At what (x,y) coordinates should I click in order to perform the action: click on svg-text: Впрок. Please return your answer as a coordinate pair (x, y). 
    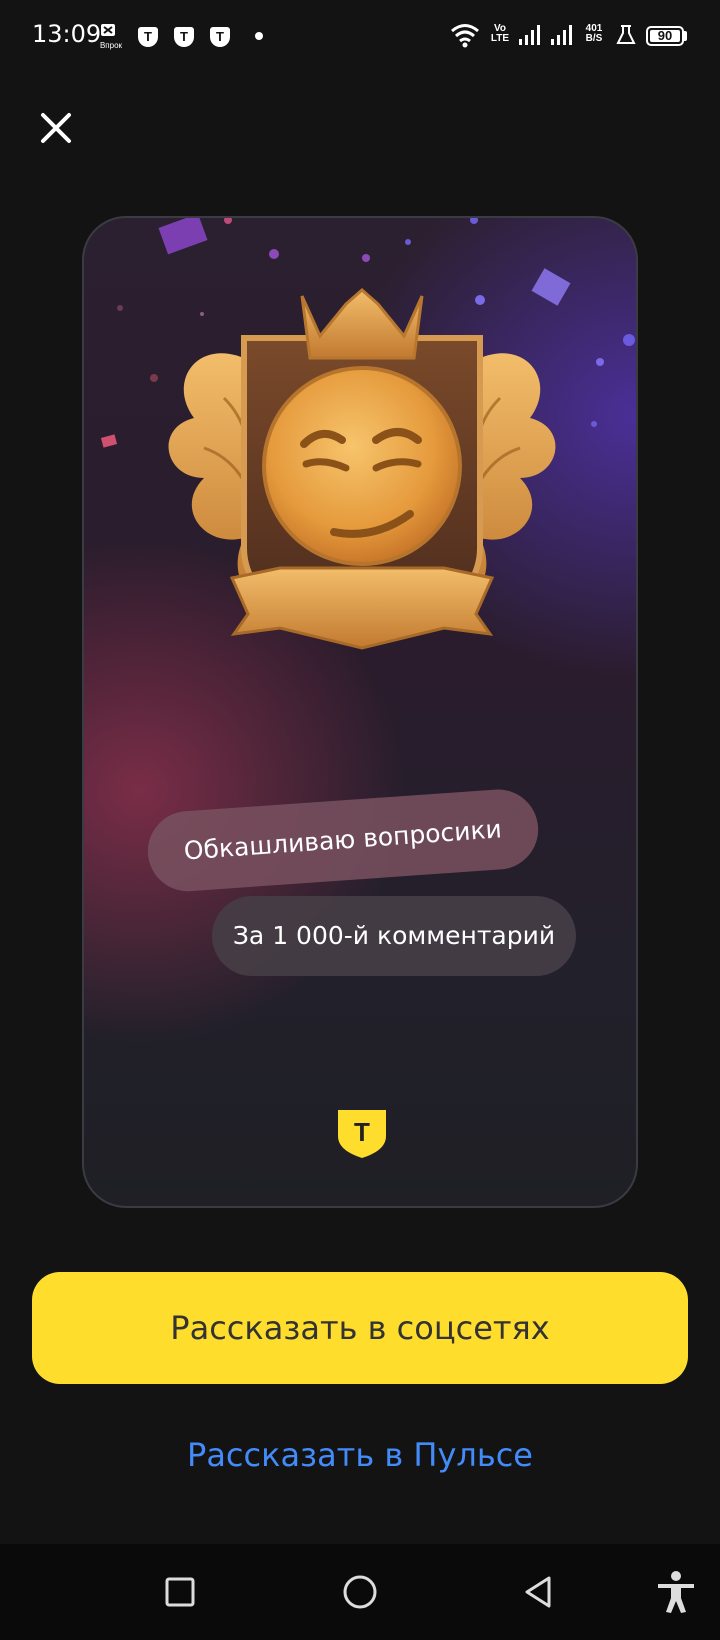
    Looking at the image, I should click on (111, 45).